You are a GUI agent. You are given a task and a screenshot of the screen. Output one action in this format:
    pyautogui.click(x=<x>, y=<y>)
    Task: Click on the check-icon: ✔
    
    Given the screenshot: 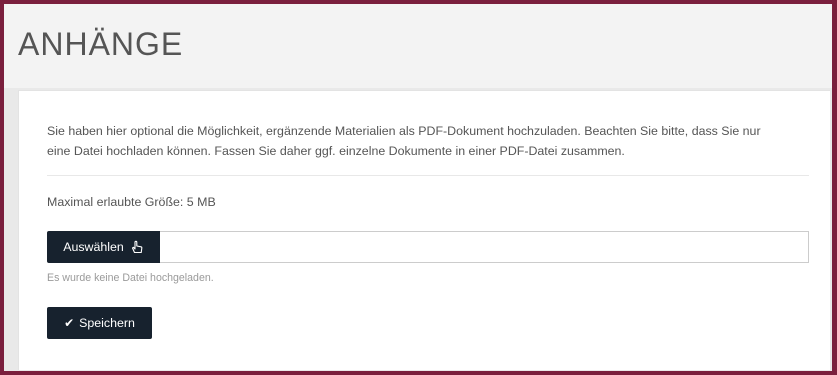 What is the action you would take?
    pyautogui.click(x=69, y=323)
    